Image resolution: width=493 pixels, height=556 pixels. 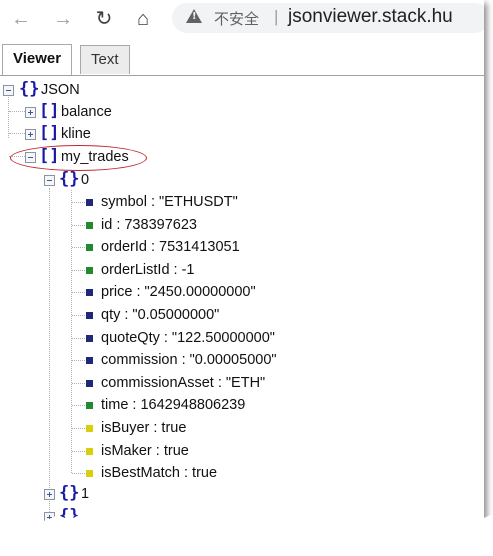 I want to click on tree-leaf-field: commissionAsset : "ETH", so click(x=150, y=383).